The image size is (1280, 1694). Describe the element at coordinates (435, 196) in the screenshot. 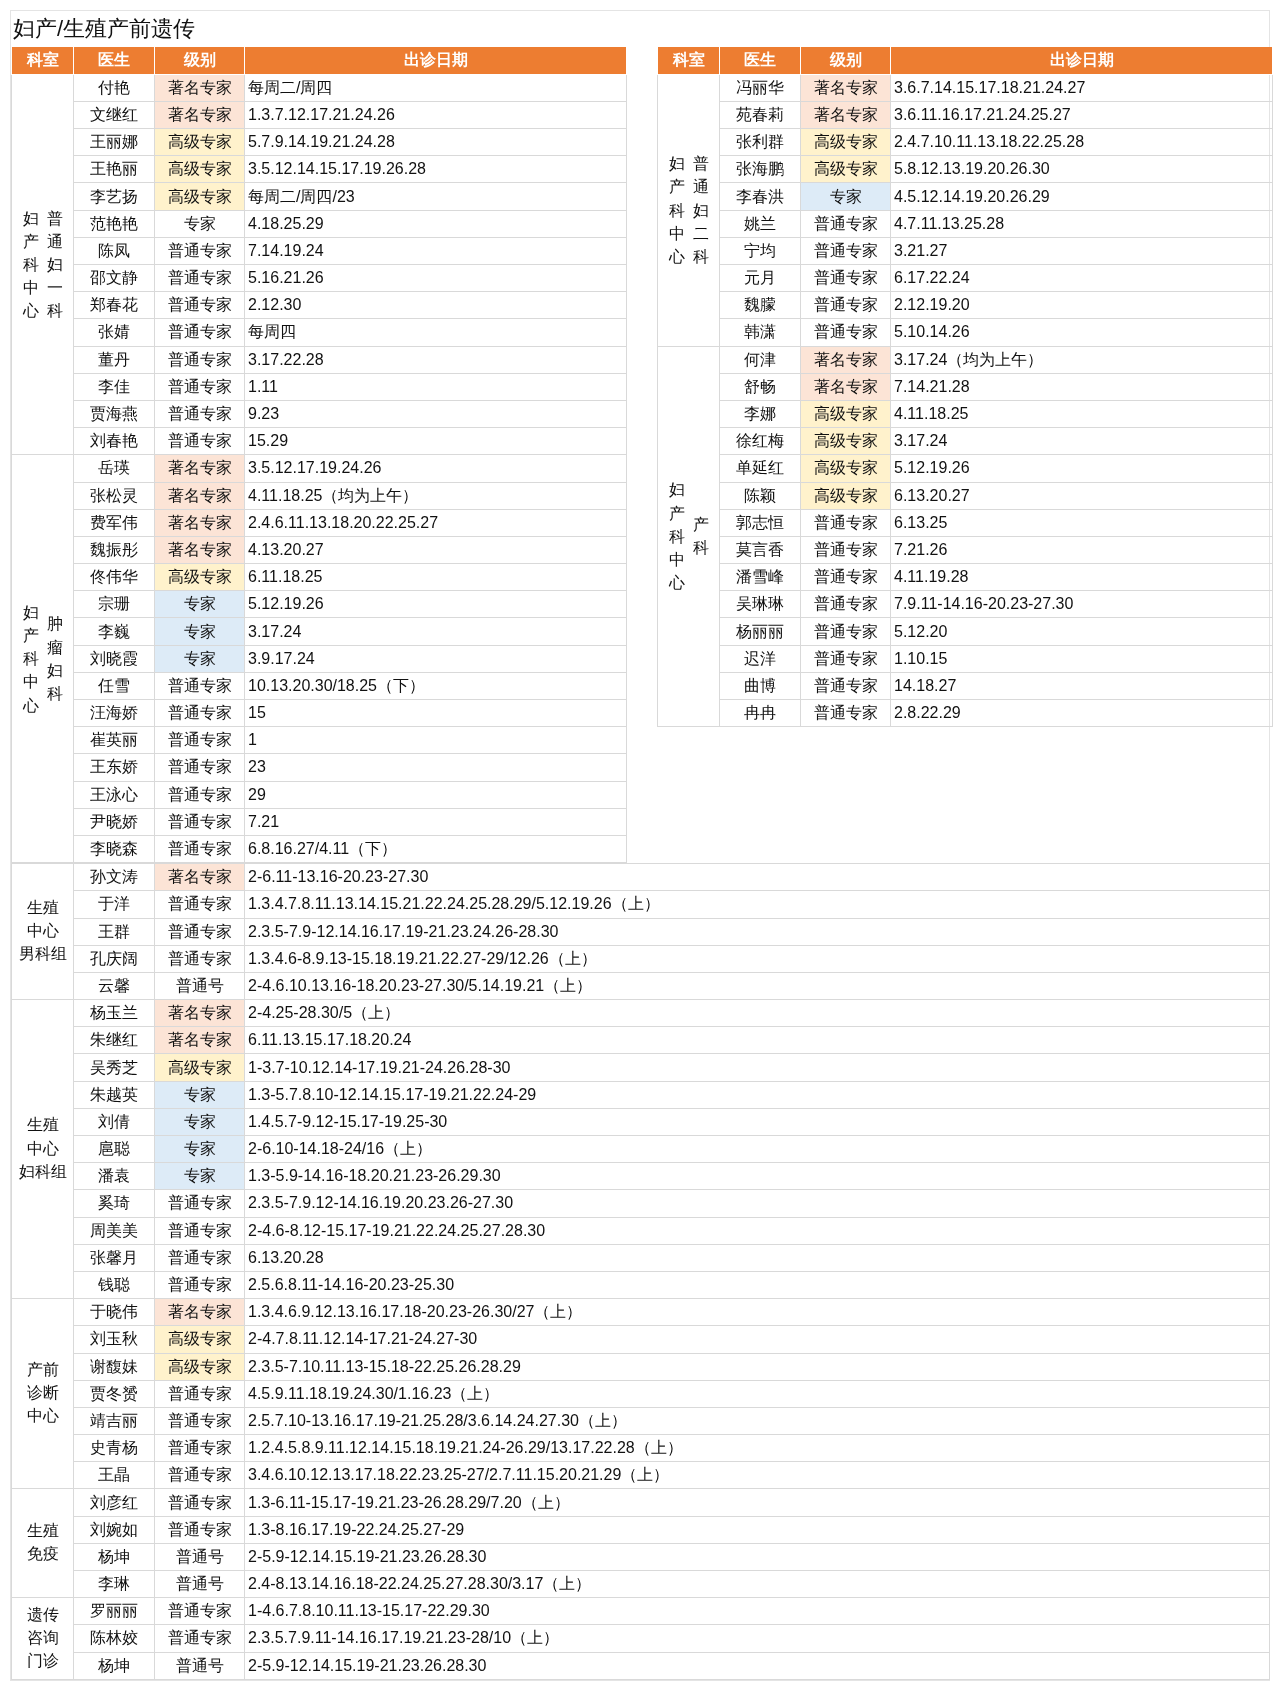

I see `clinic-dates: 每周二/周四/23` at that location.